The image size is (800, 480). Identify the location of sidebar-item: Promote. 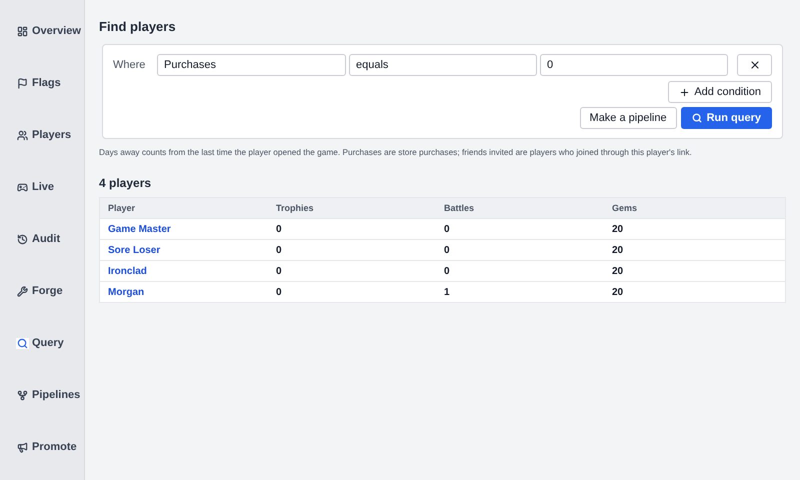
(42, 447).